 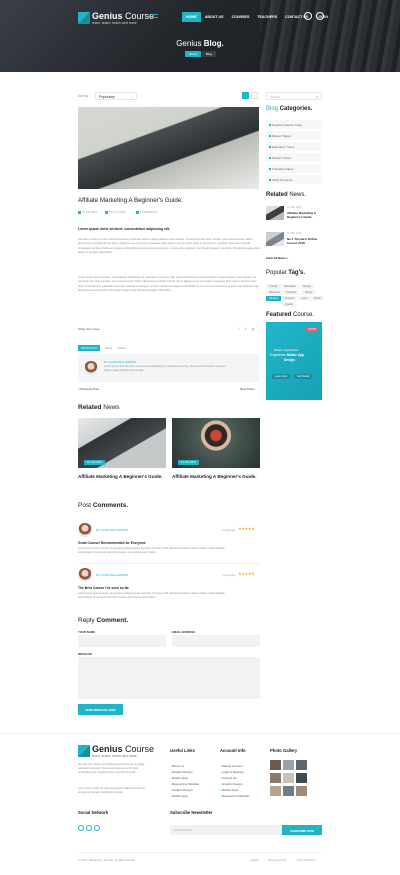 What do you see at coordinates (305, 241) in the screenshot?
I see `news-title-link: No.1 The Best Online Course 2018` at bounding box center [305, 241].